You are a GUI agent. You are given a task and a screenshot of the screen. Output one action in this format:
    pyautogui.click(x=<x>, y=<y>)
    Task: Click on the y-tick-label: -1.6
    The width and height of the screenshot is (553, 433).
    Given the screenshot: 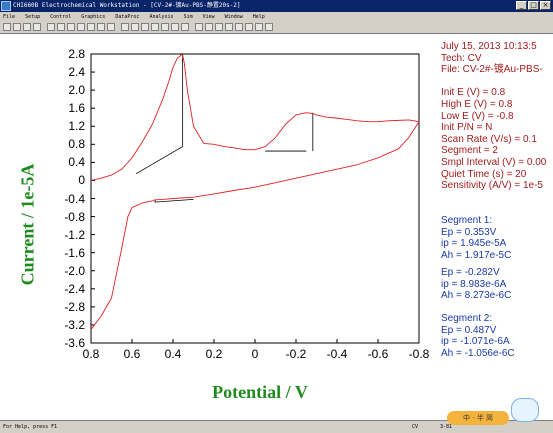 What is the action you would take?
    pyautogui.click(x=74, y=252)
    